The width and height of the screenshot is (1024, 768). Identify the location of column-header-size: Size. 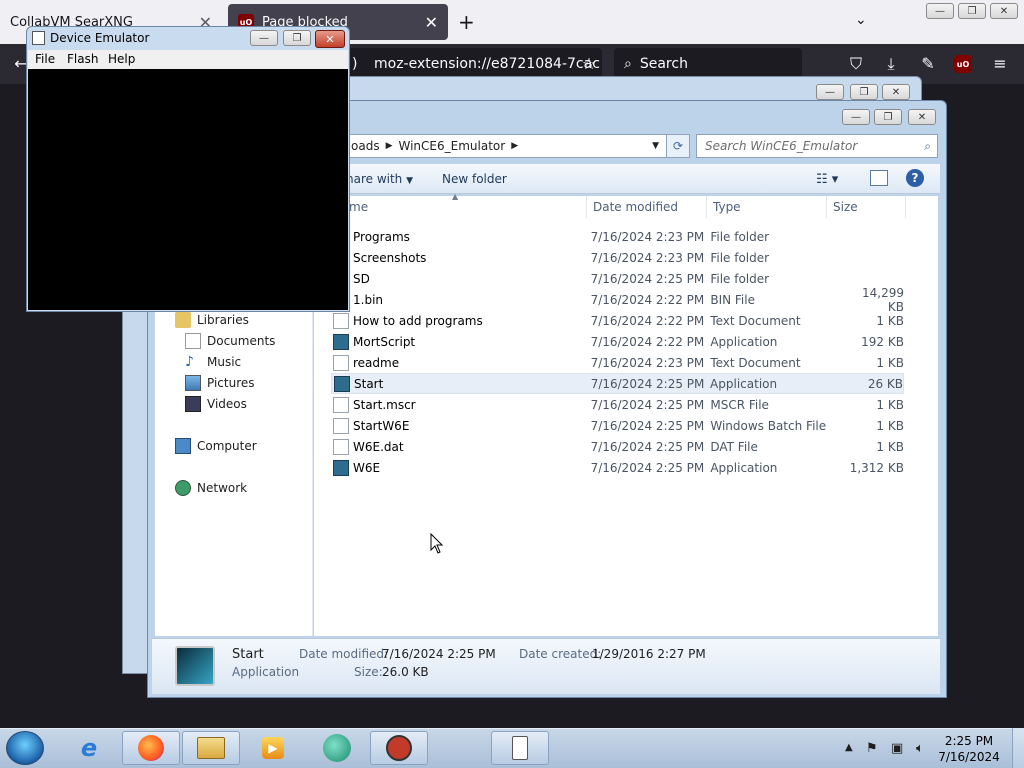
(845, 207).